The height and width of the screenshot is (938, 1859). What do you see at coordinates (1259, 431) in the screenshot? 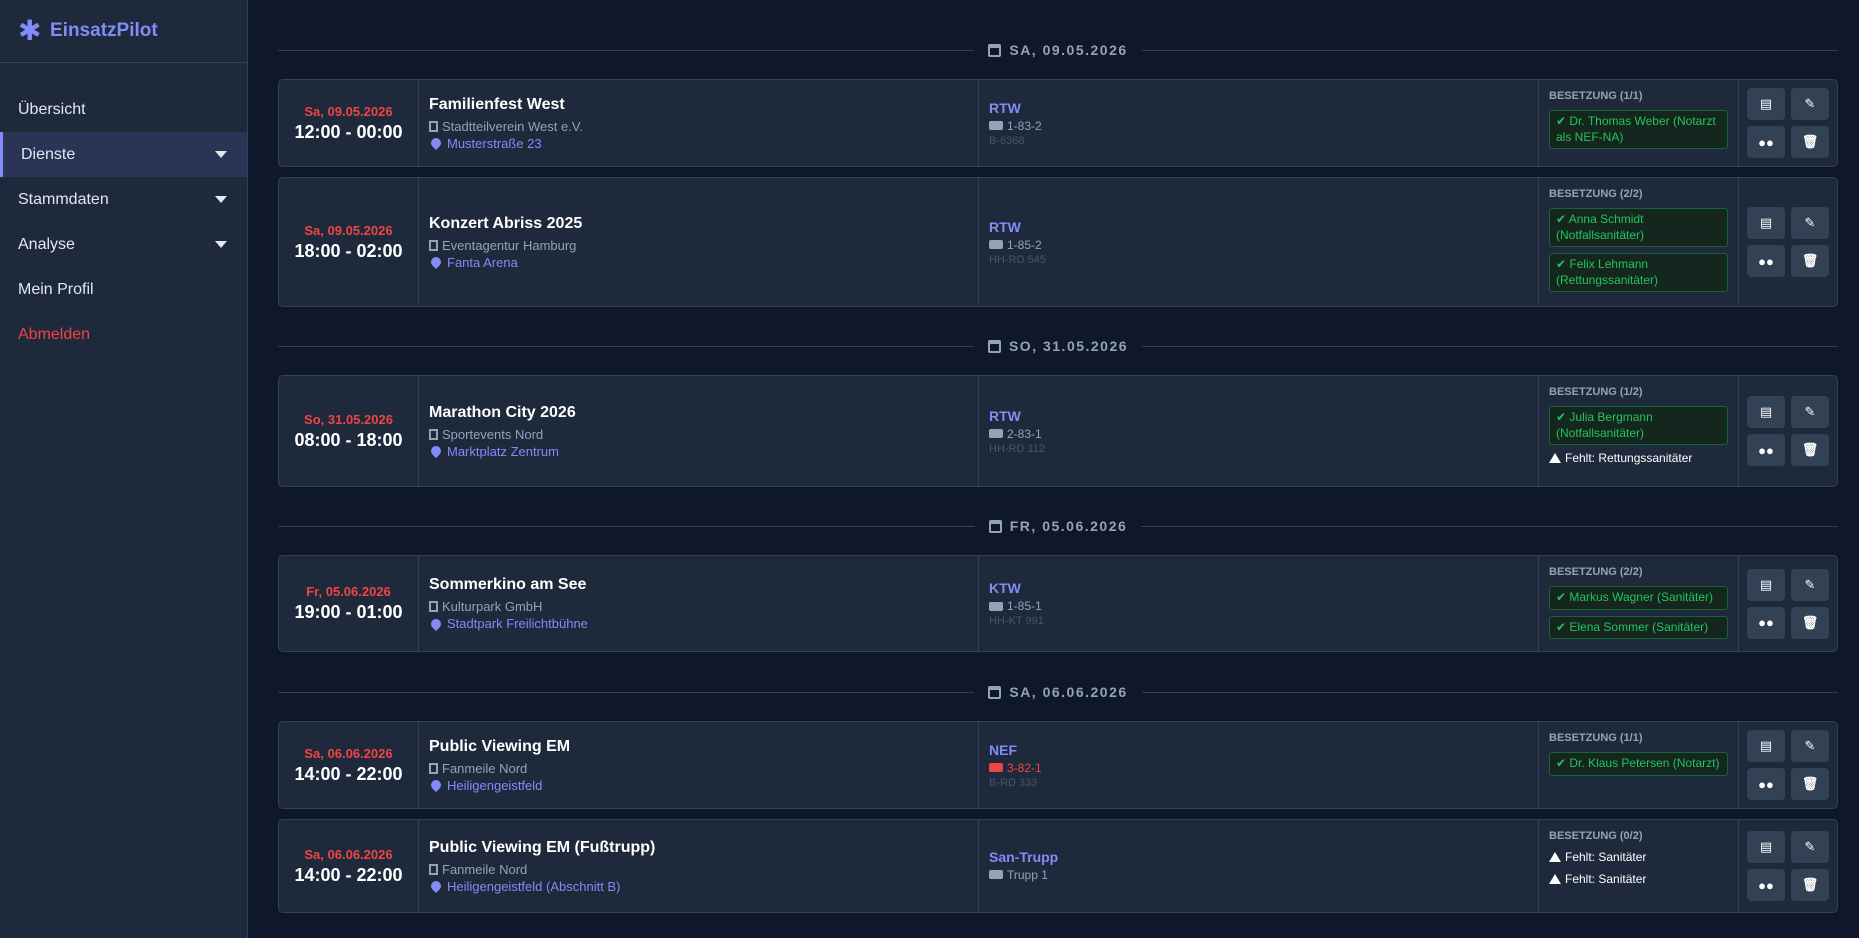
I see `event-vehicle: RTW 2-83-1 HH-RD 112` at bounding box center [1259, 431].